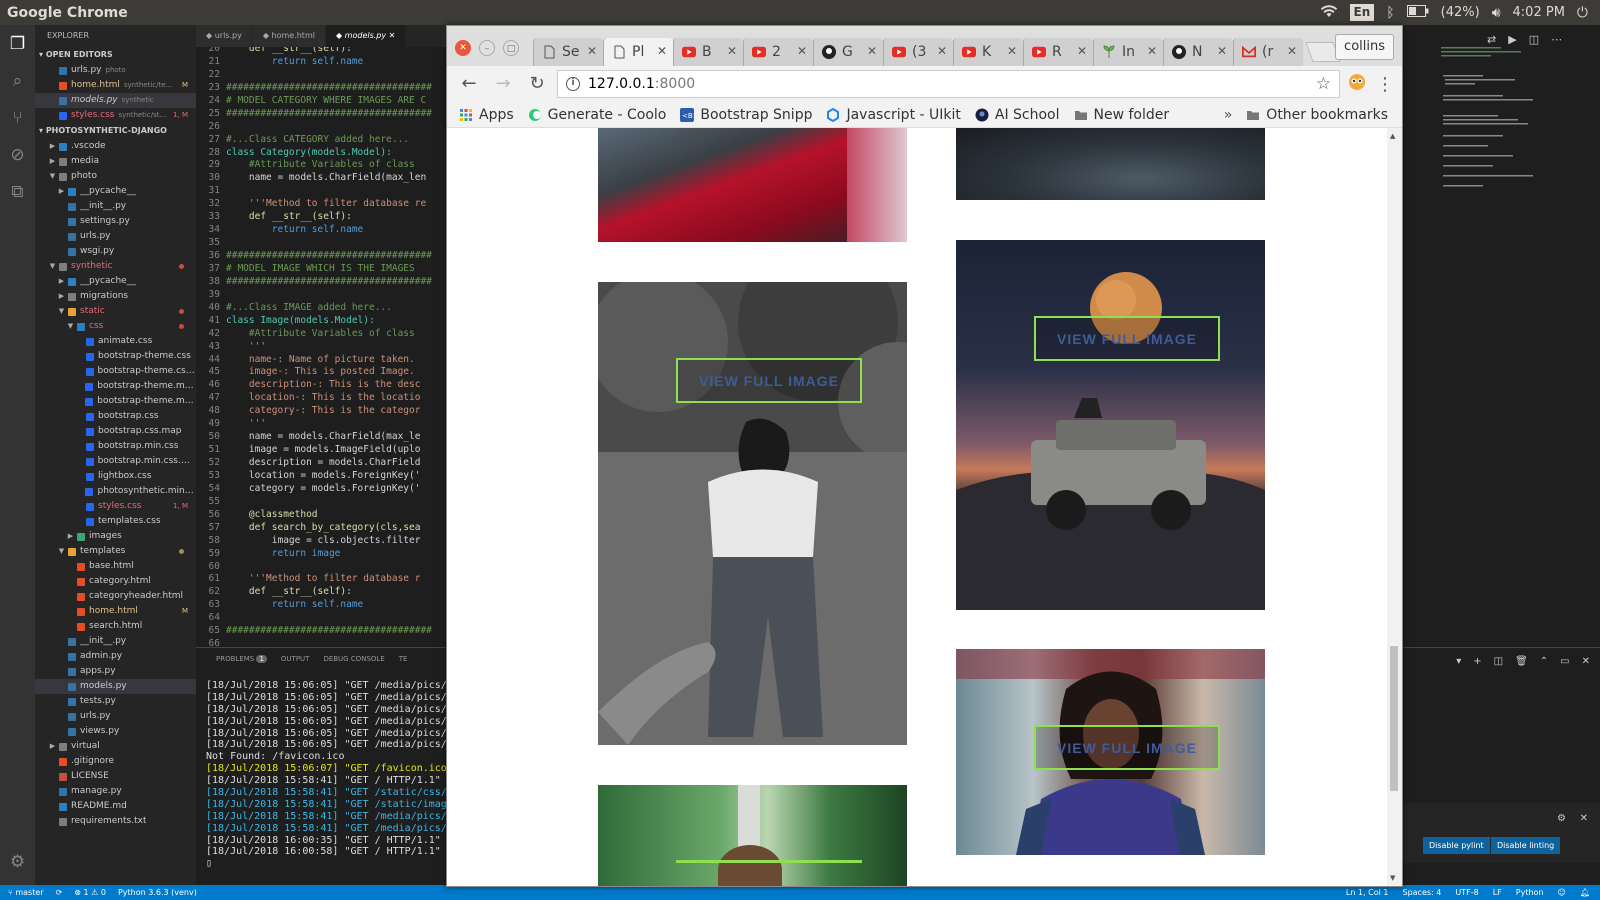 This screenshot has width=1600, height=900. Describe the element at coordinates (1458, 661) in the screenshot. I see `panel-dropdown-icon: ▾` at that location.